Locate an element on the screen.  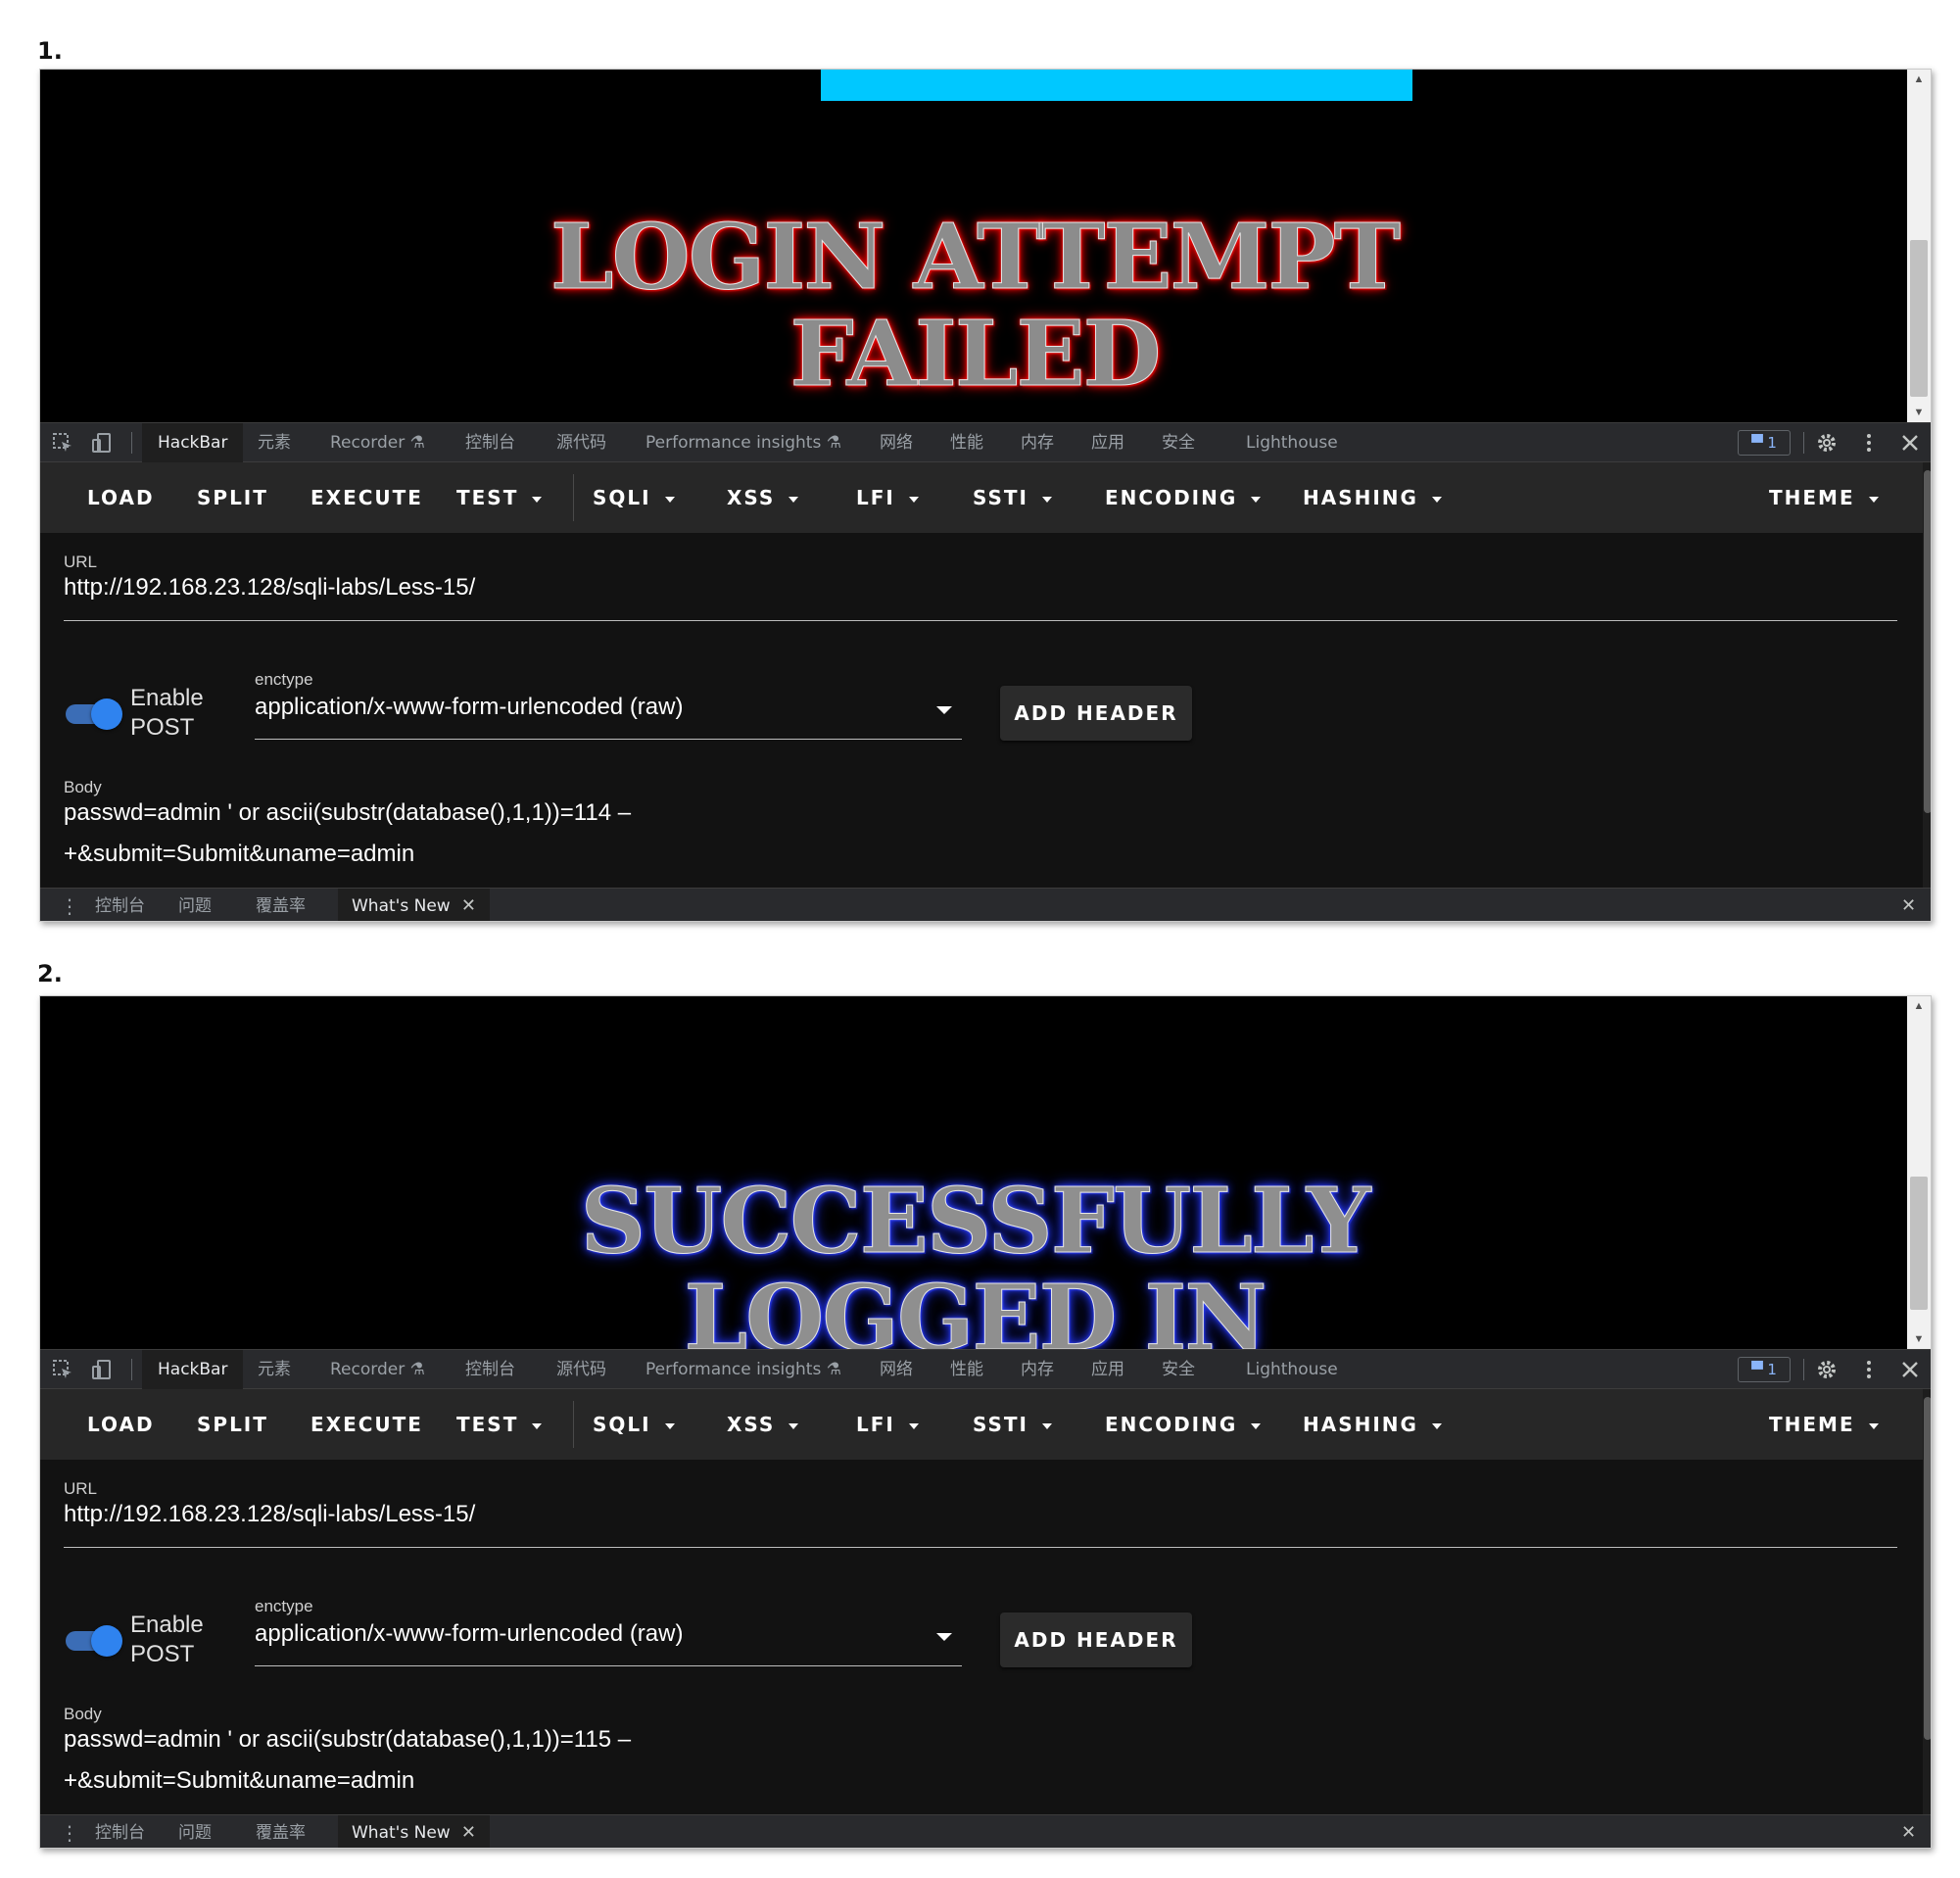
enable-post-label-line1: Enable is located at coordinates (167, 698).